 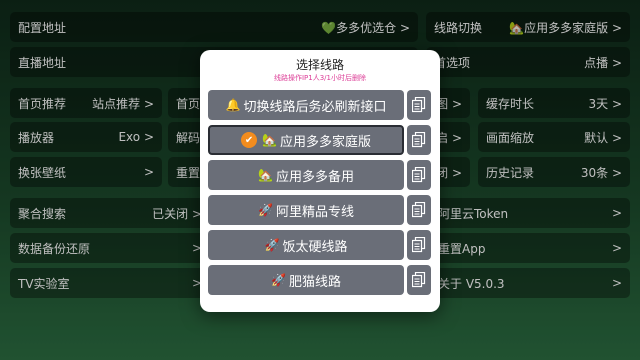 I want to click on route-option-aliyun: 🚀 阿里精品专线, so click(x=306, y=210).